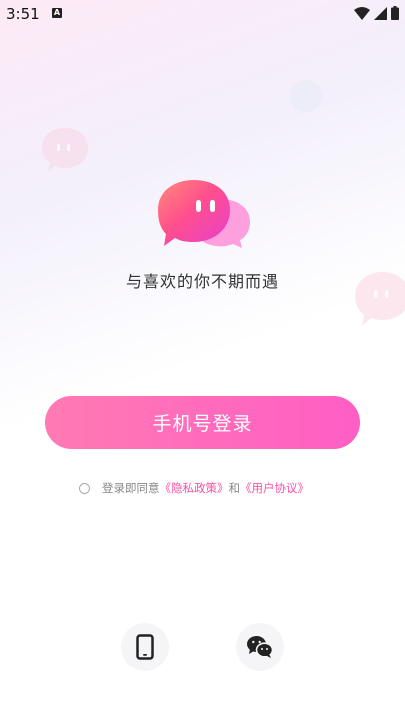 The image size is (405, 721). I want to click on wifi-icon, so click(362, 13).